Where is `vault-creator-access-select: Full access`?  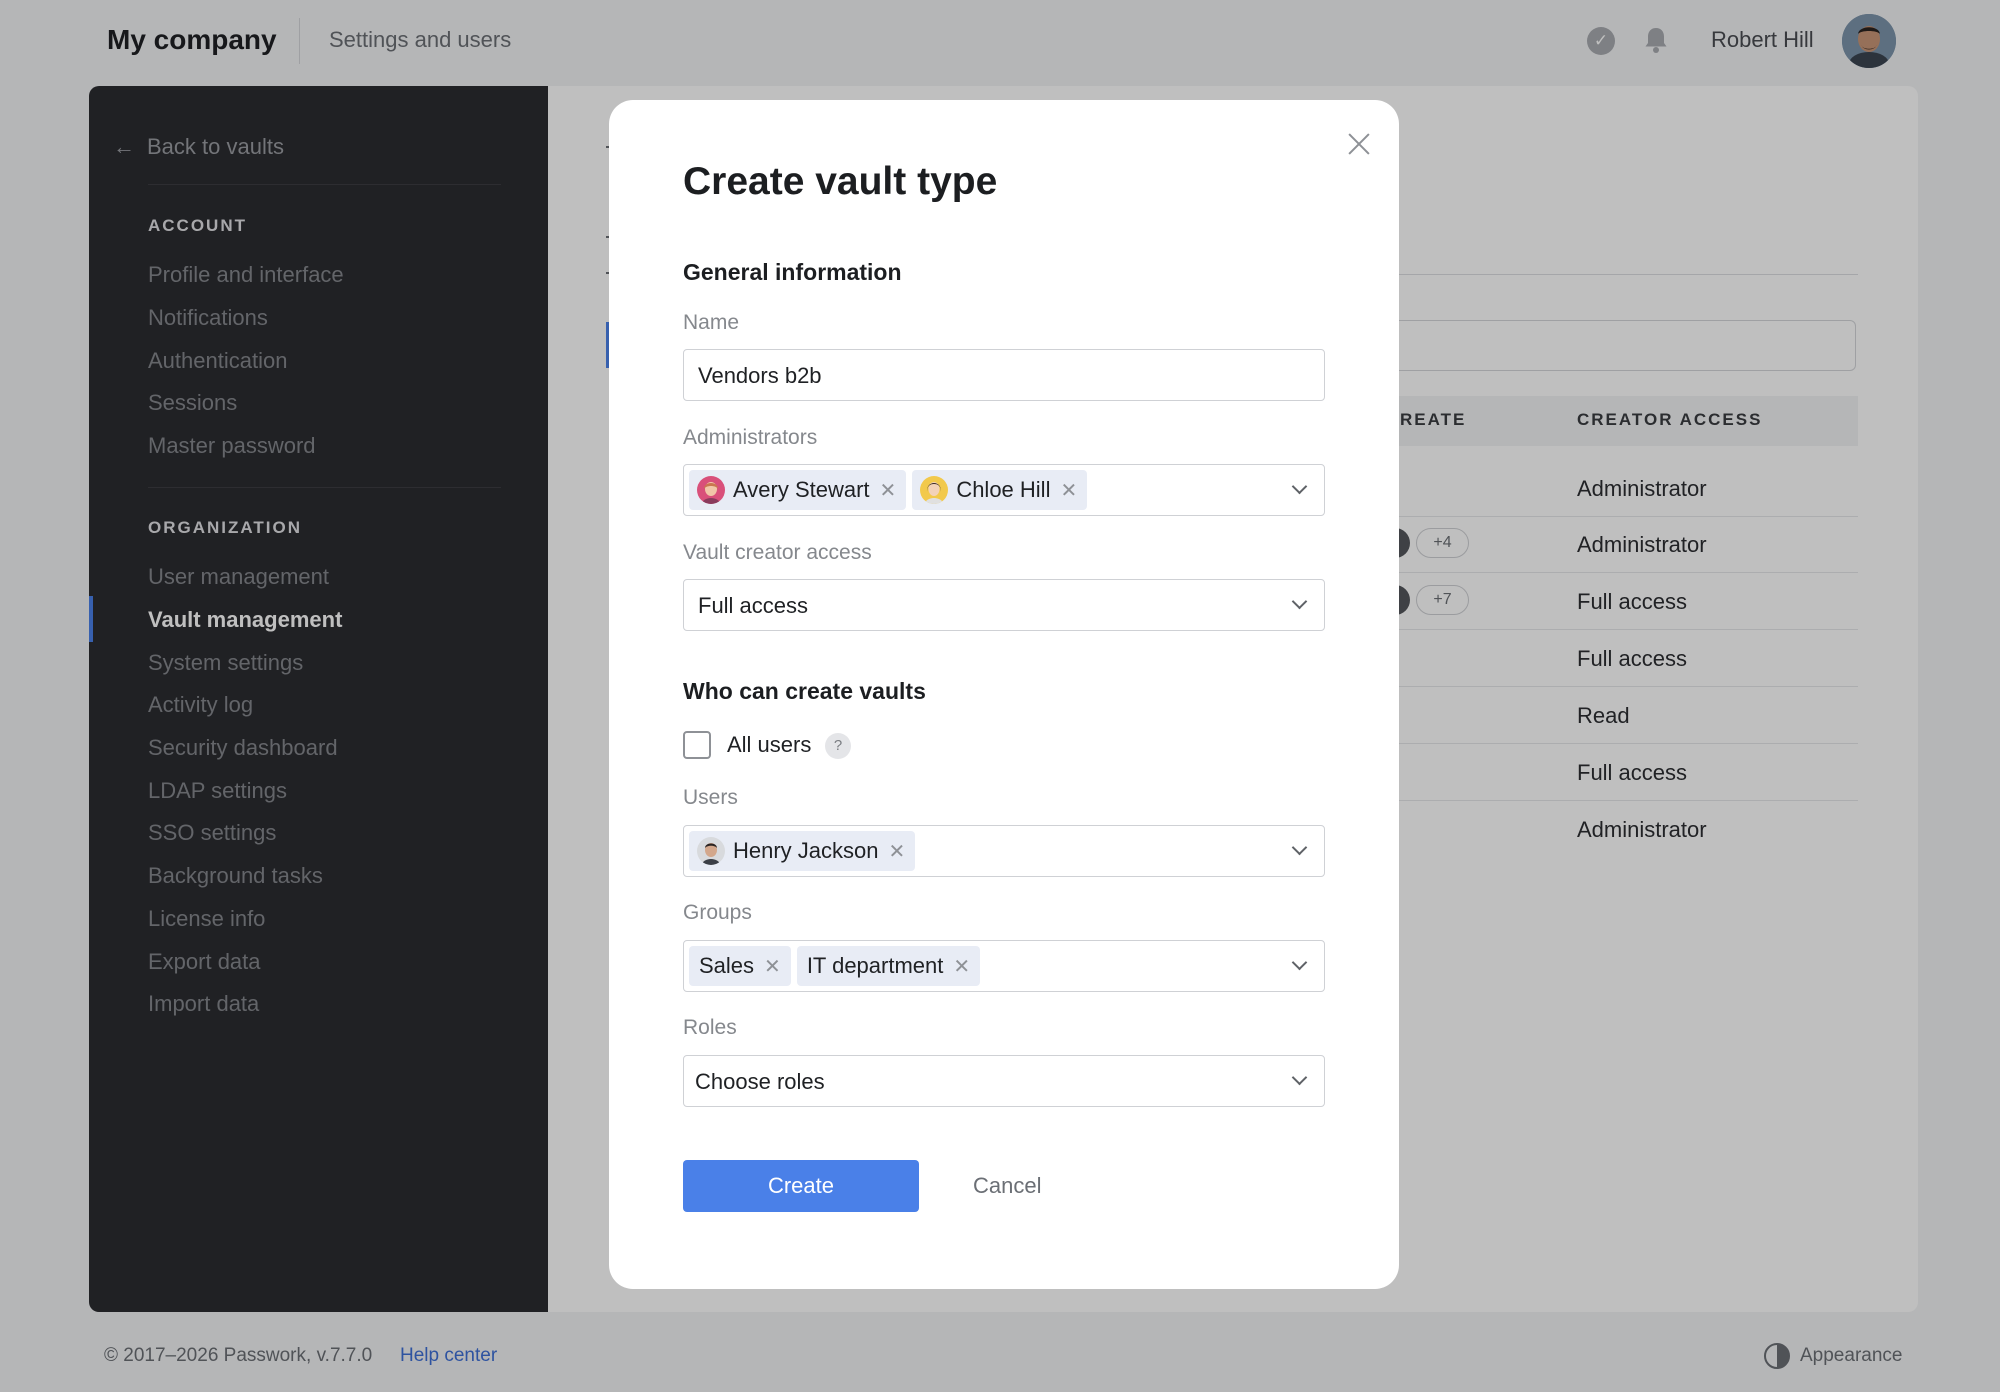
vault-creator-access-select: Full access is located at coordinates (1004, 605).